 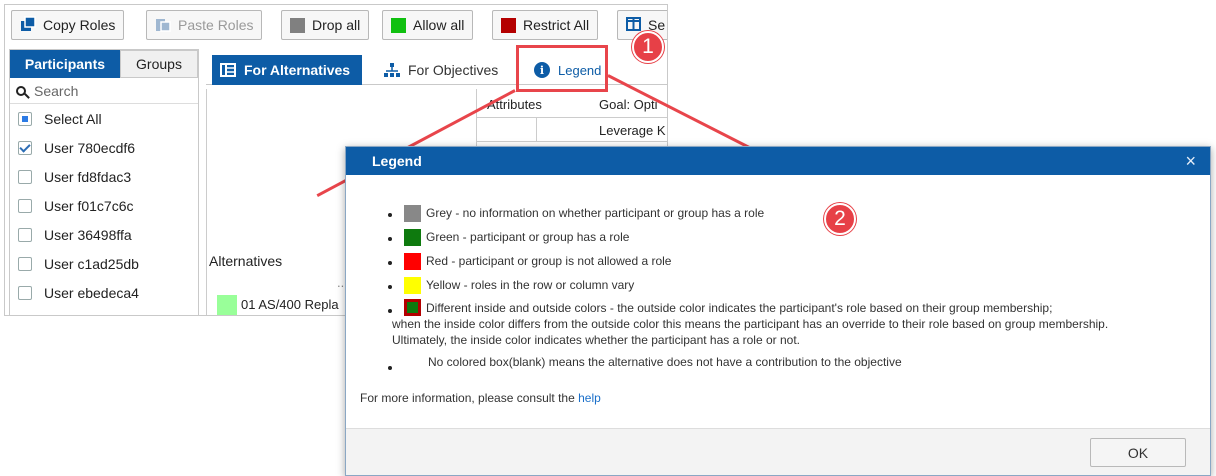 I want to click on paste-roles-label: Paste Roles, so click(x=216, y=25).